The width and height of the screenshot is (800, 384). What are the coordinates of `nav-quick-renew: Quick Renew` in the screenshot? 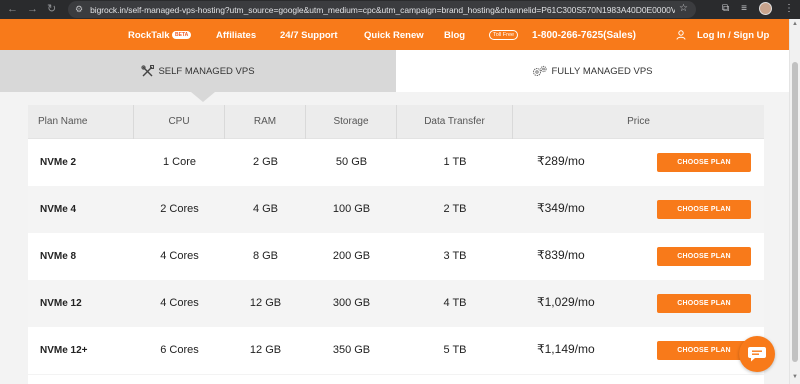 It's located at (394, 35).